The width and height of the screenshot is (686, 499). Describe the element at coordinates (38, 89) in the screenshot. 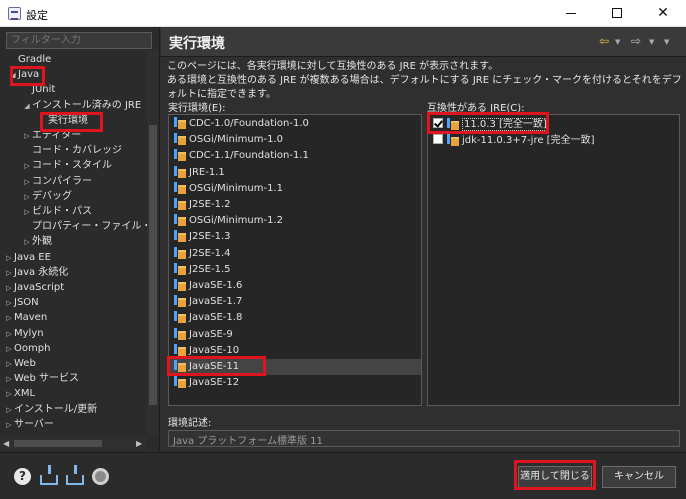

I see `tree-item: JUnit` at that location.